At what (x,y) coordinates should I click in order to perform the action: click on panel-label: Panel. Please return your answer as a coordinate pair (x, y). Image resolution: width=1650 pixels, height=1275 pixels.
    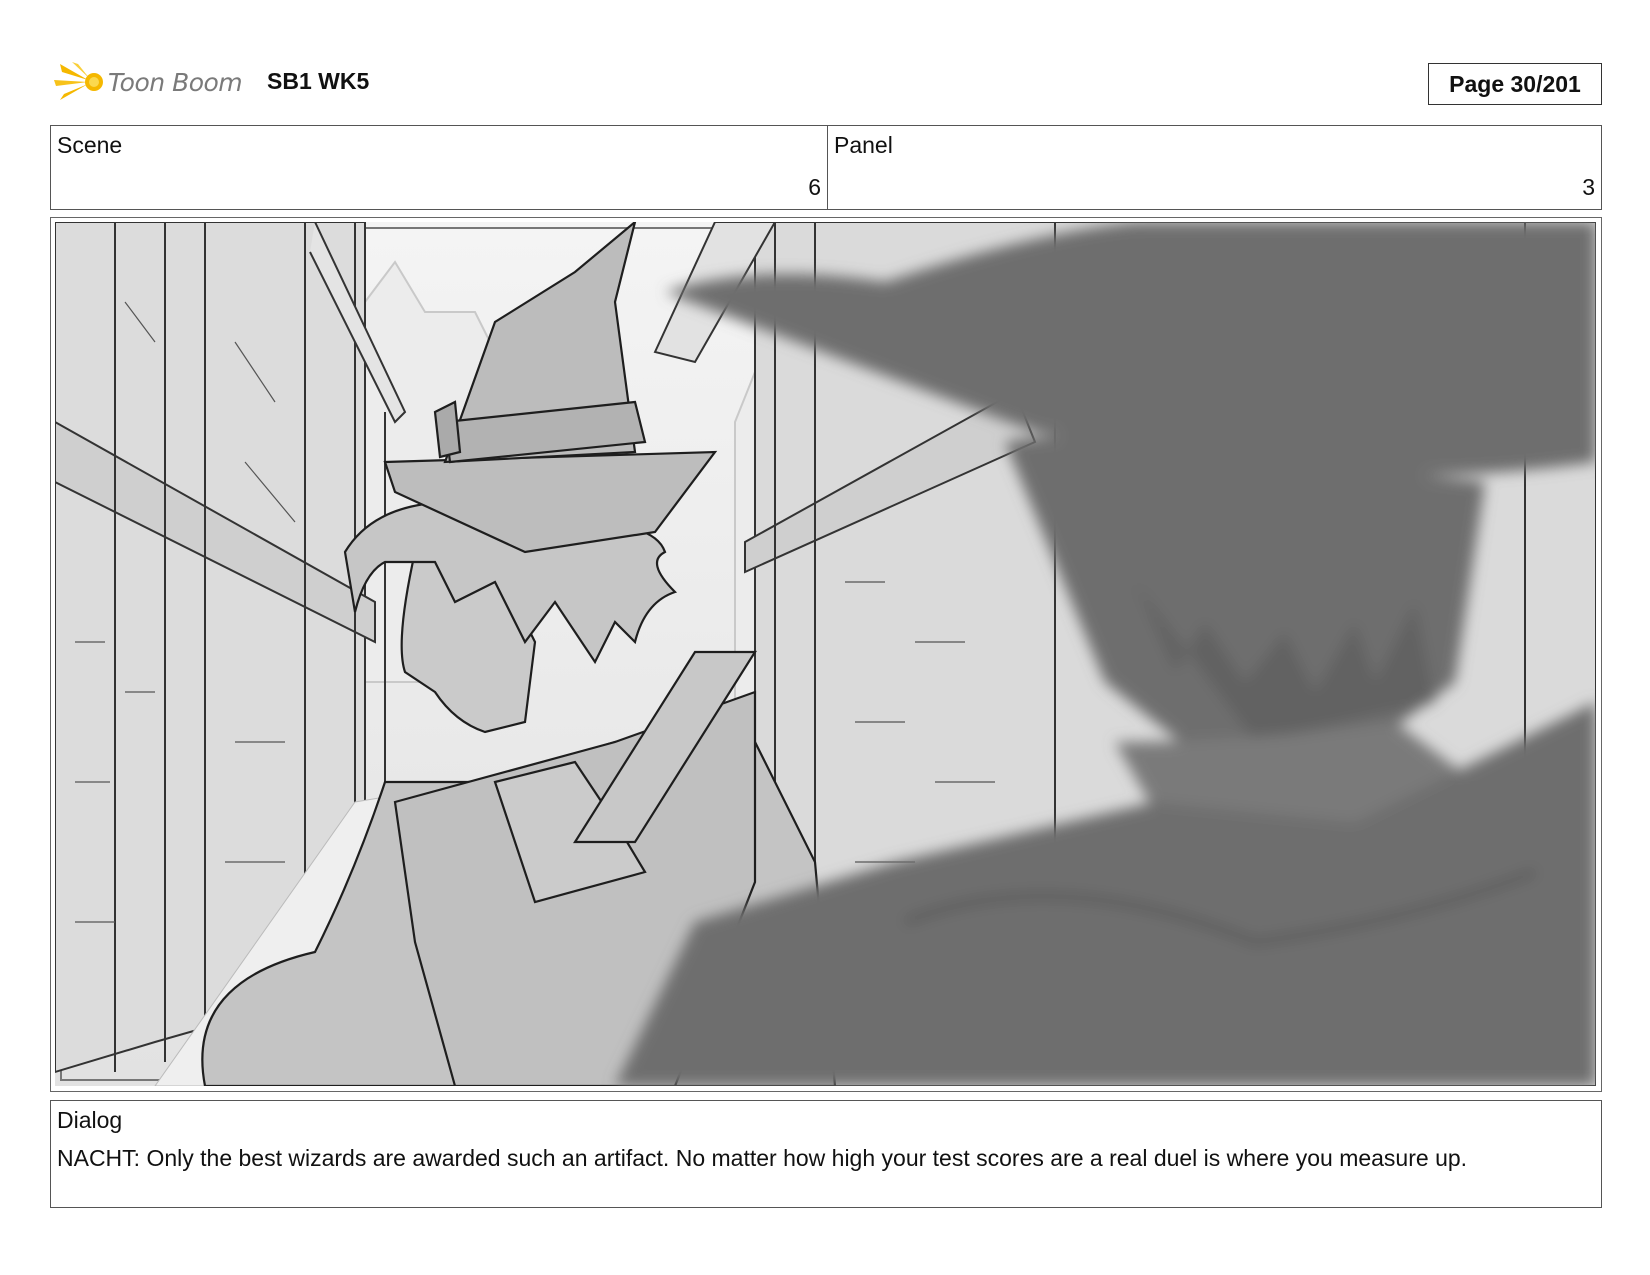
    Looking at the image, I should click on (863, 145).